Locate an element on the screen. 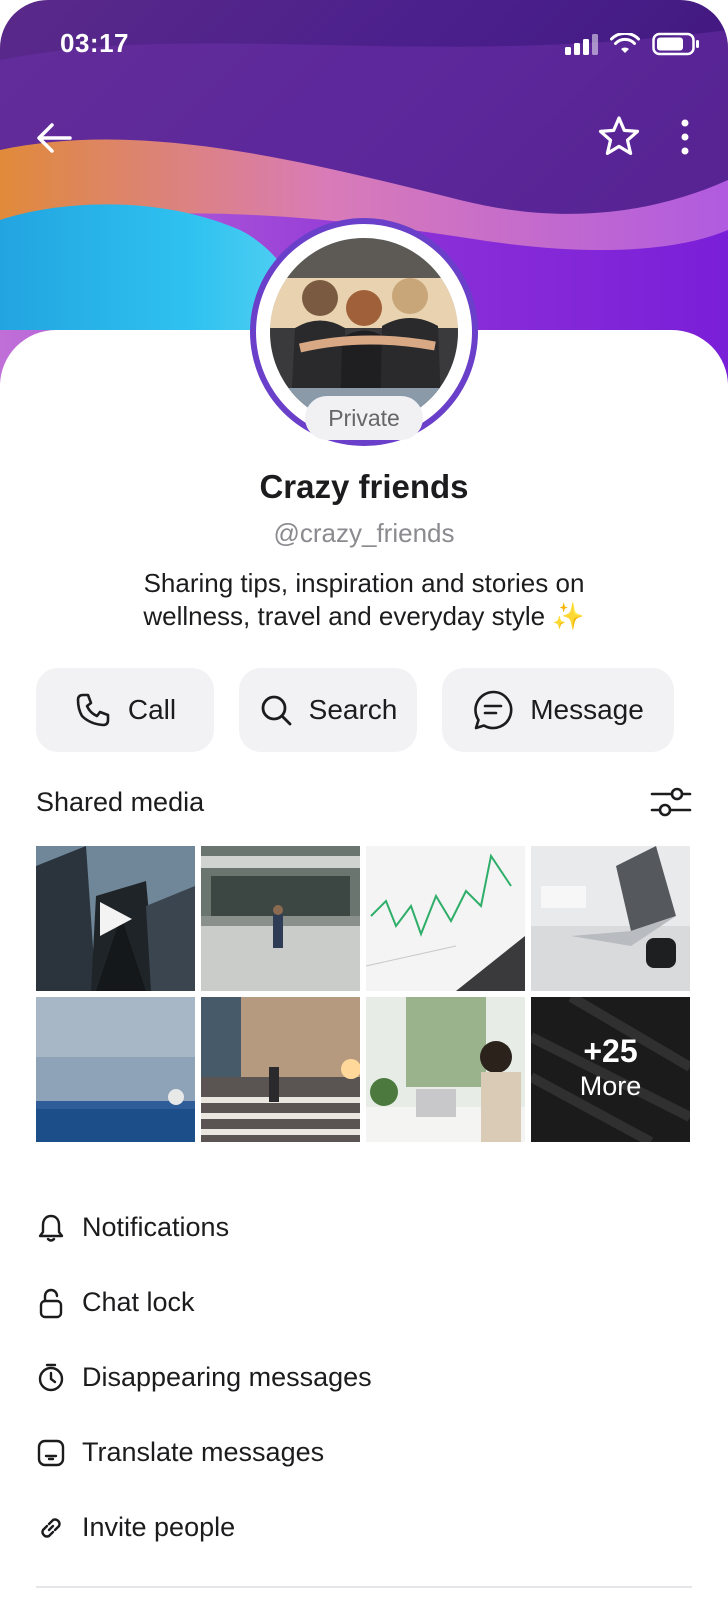  phone-icon is located at coordinates (93, 710).